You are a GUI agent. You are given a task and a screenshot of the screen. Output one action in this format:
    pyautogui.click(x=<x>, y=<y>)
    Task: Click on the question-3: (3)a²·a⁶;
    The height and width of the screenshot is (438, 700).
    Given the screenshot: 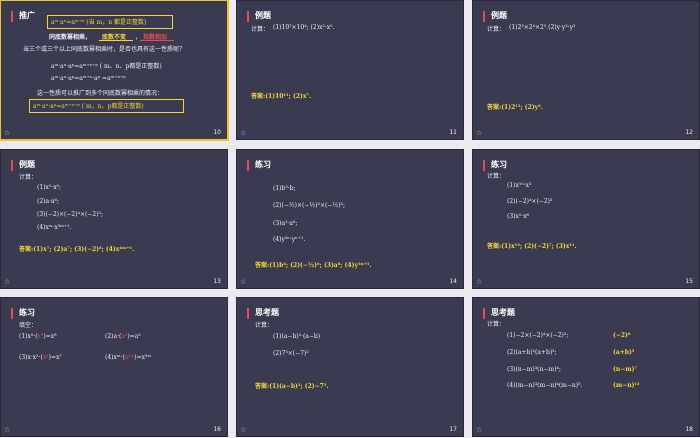 What is the action you would take?
    pyautogui.click(x=285, y=223)
    